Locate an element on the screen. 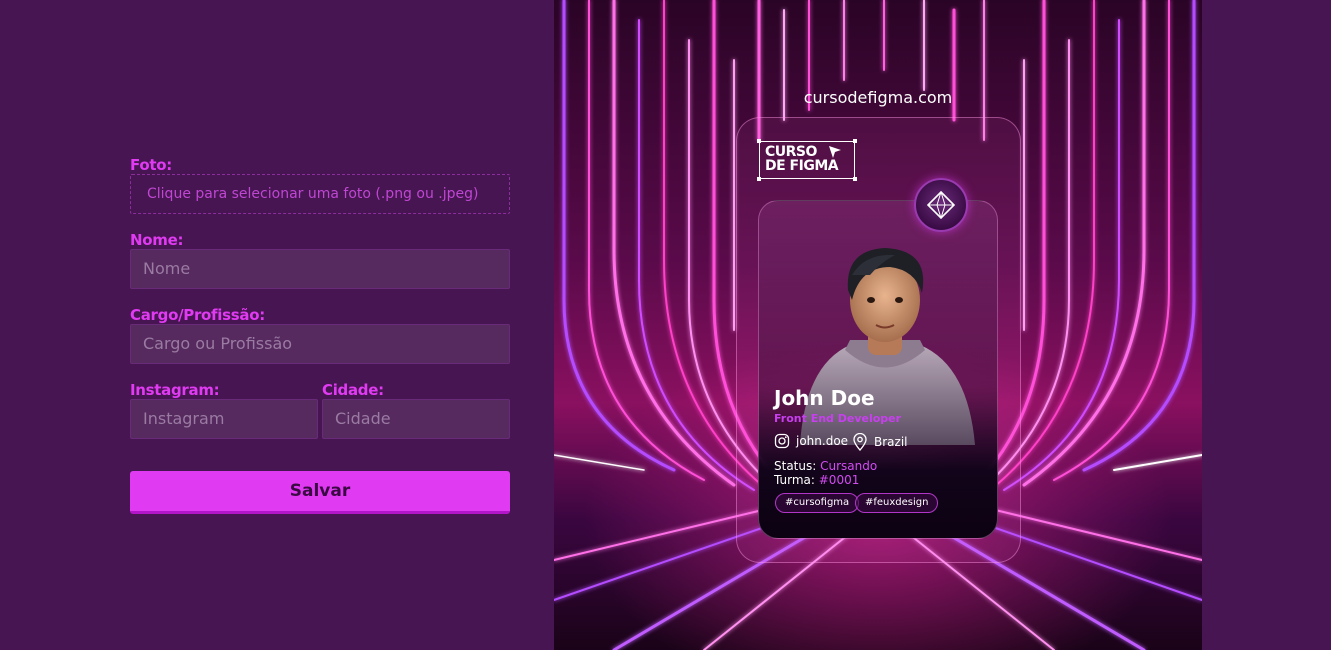 The height and width of the screenshot is (650, 1331). profile-status: Status: Cursando is located at coordinates (825, 466).